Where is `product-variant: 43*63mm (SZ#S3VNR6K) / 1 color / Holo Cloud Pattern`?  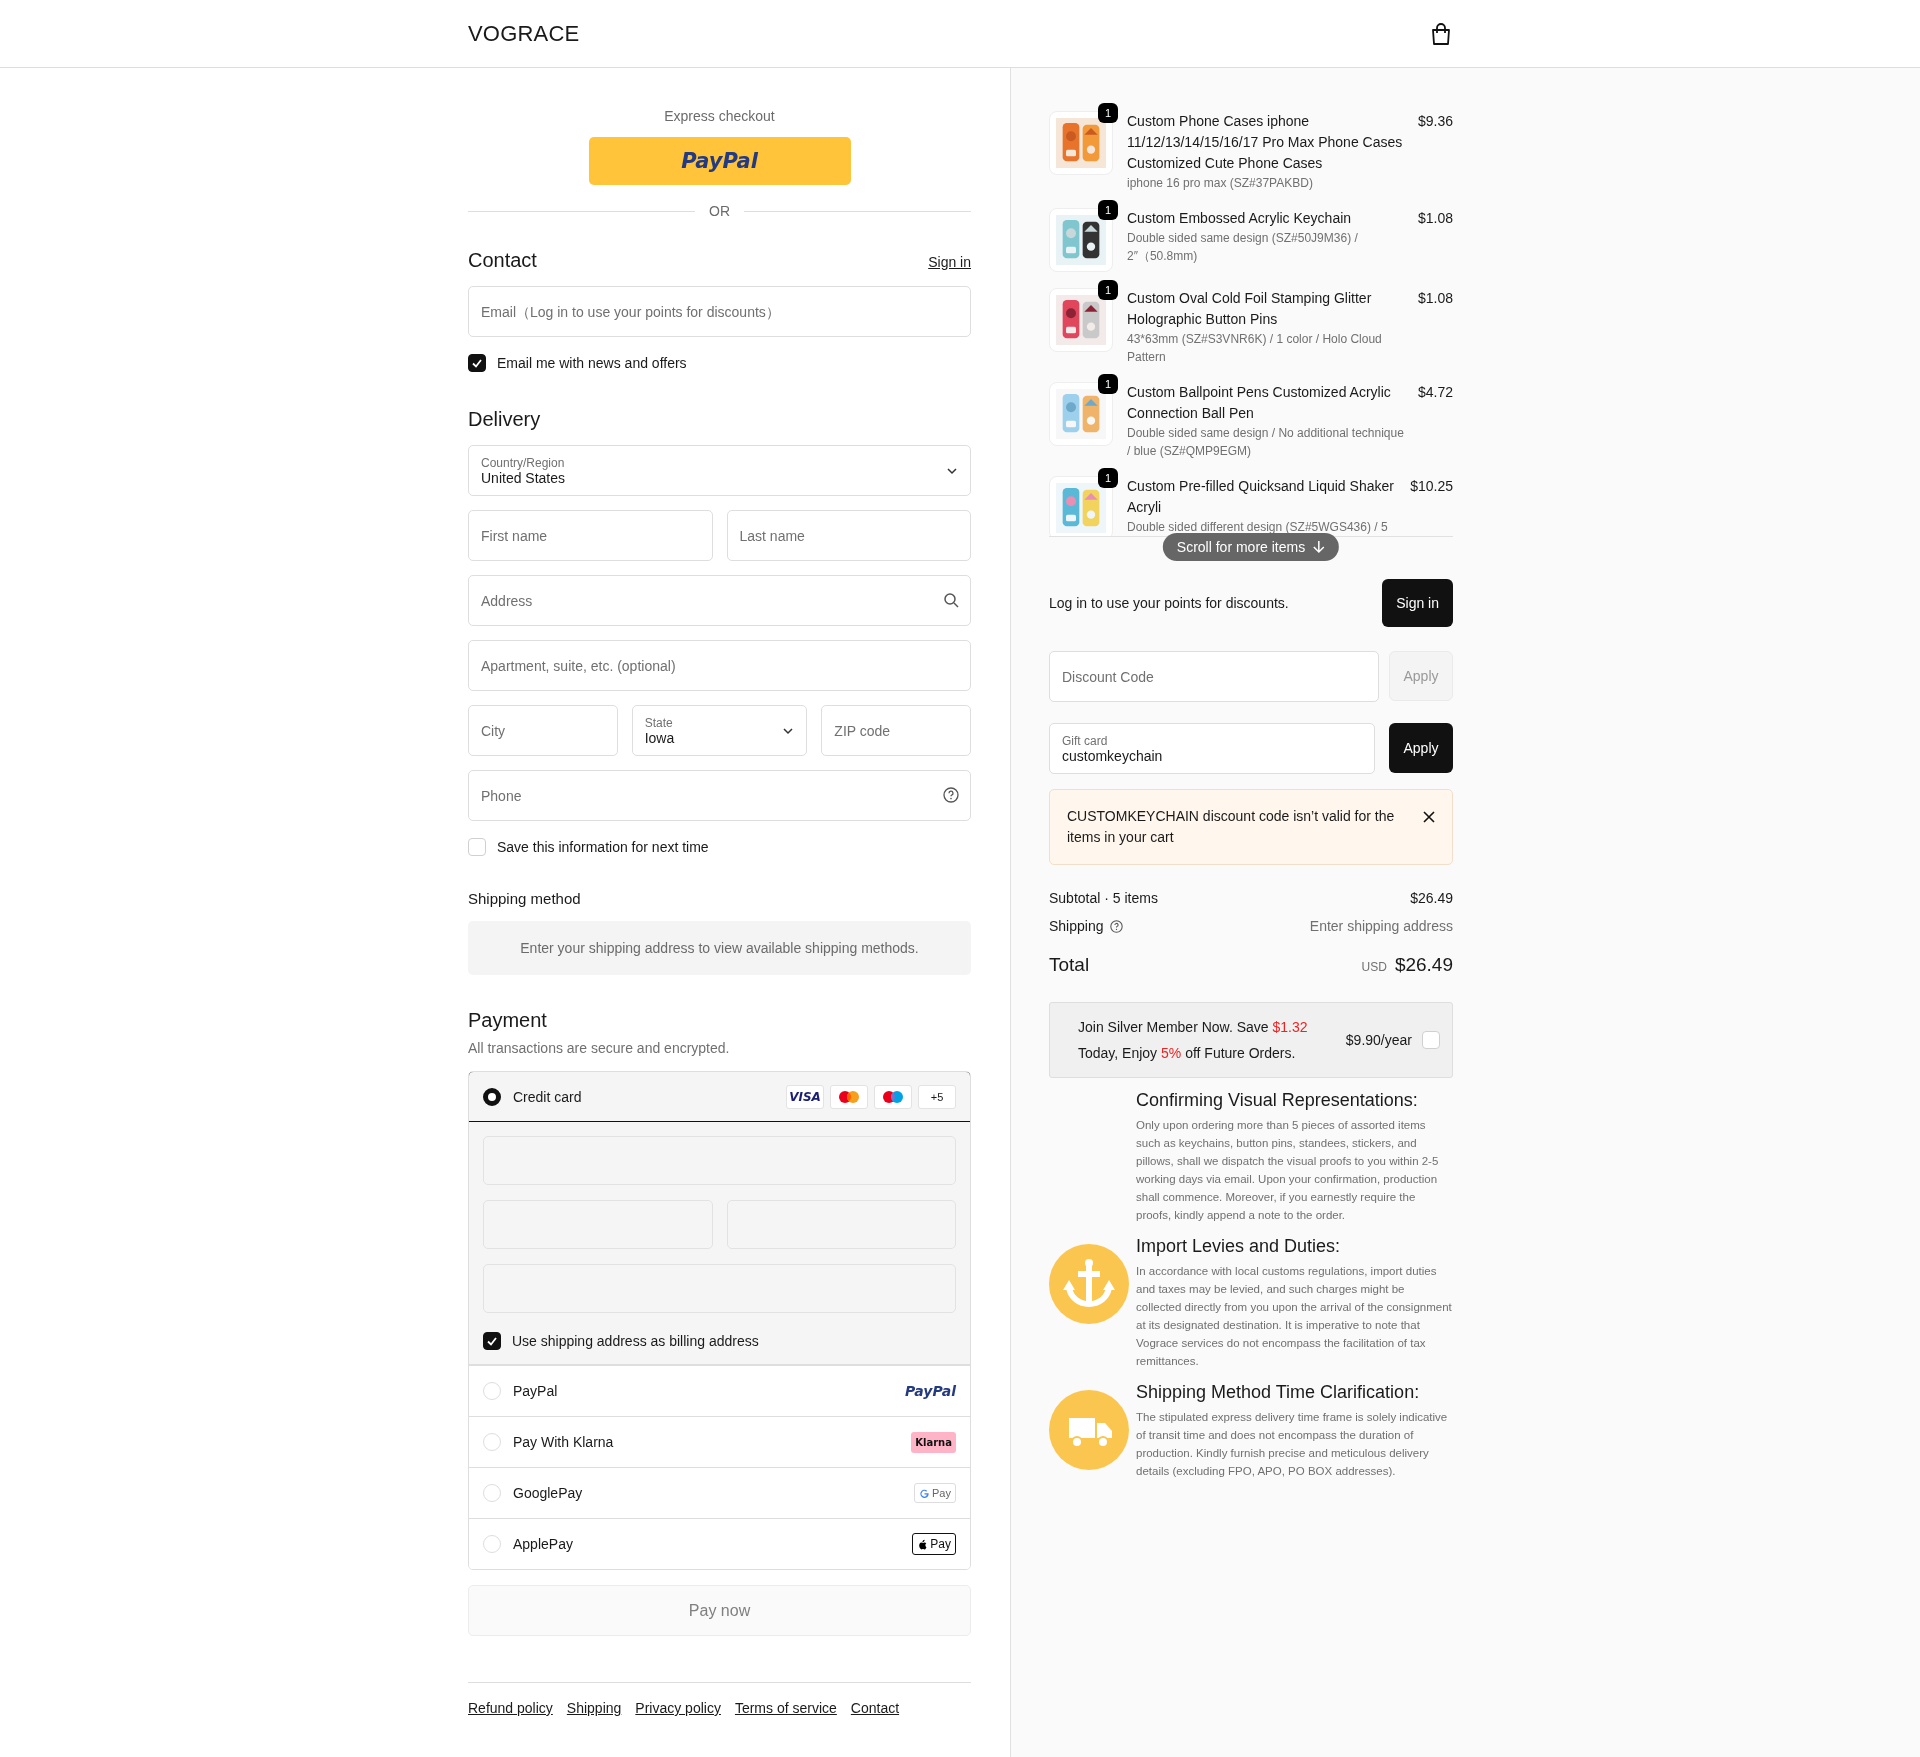 product-variant: 43*63mm (SZ#S3VNR6K) / 1 color / Holo Cloud Pattern is located at coordinates (1255, 348).